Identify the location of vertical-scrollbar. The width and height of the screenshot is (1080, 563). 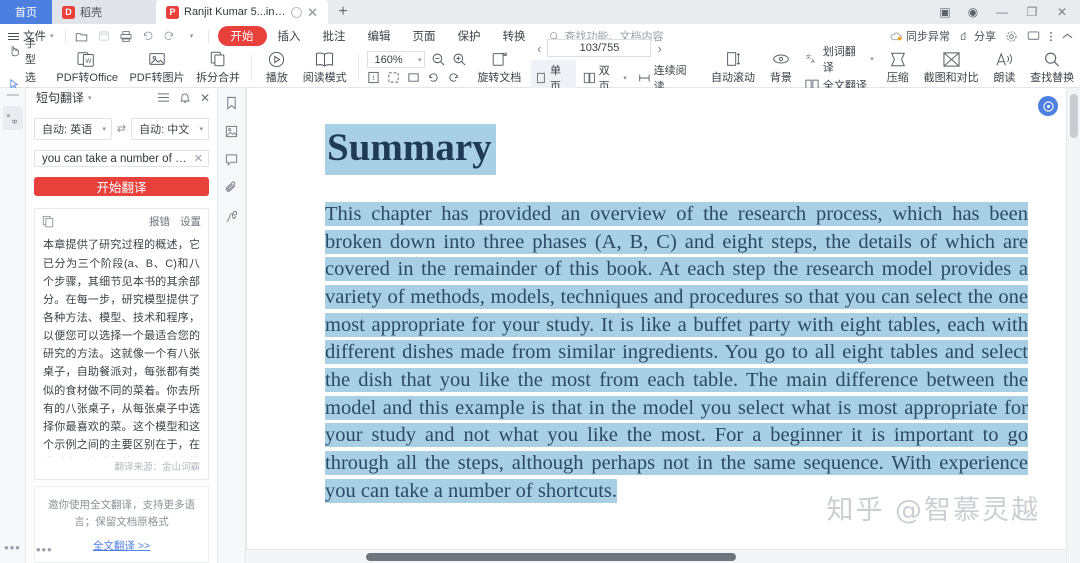
(1073, 325).